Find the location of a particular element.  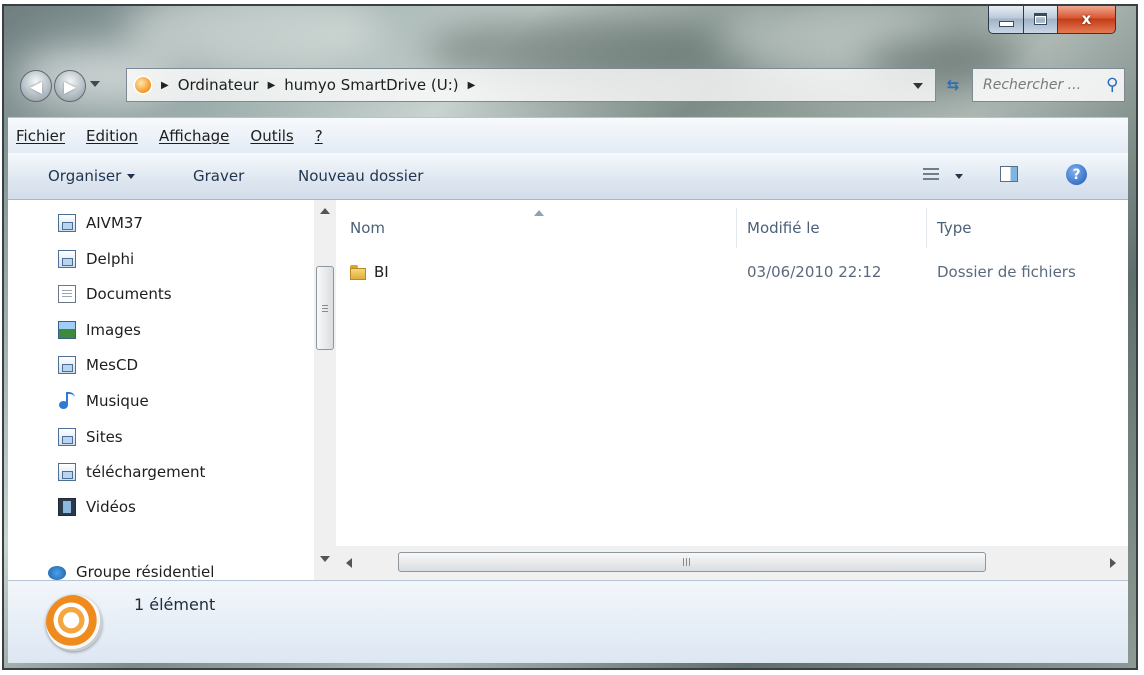

help-icon: ? is located at coordinates (1076, 174).